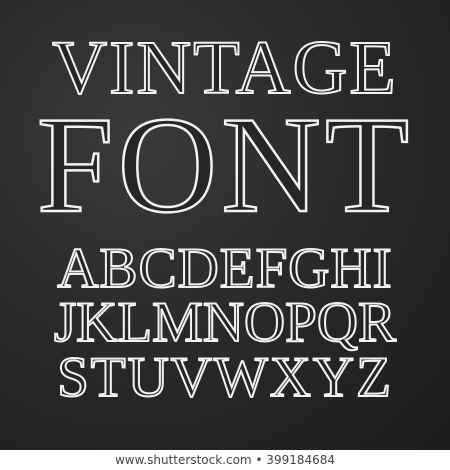 This screenshot has width=450, height=470. What do you see at coordinates (224, 377) in the screenshot?
I see `alphabet-row-3: STUVWXYZ` at bounding box center [224, 377].